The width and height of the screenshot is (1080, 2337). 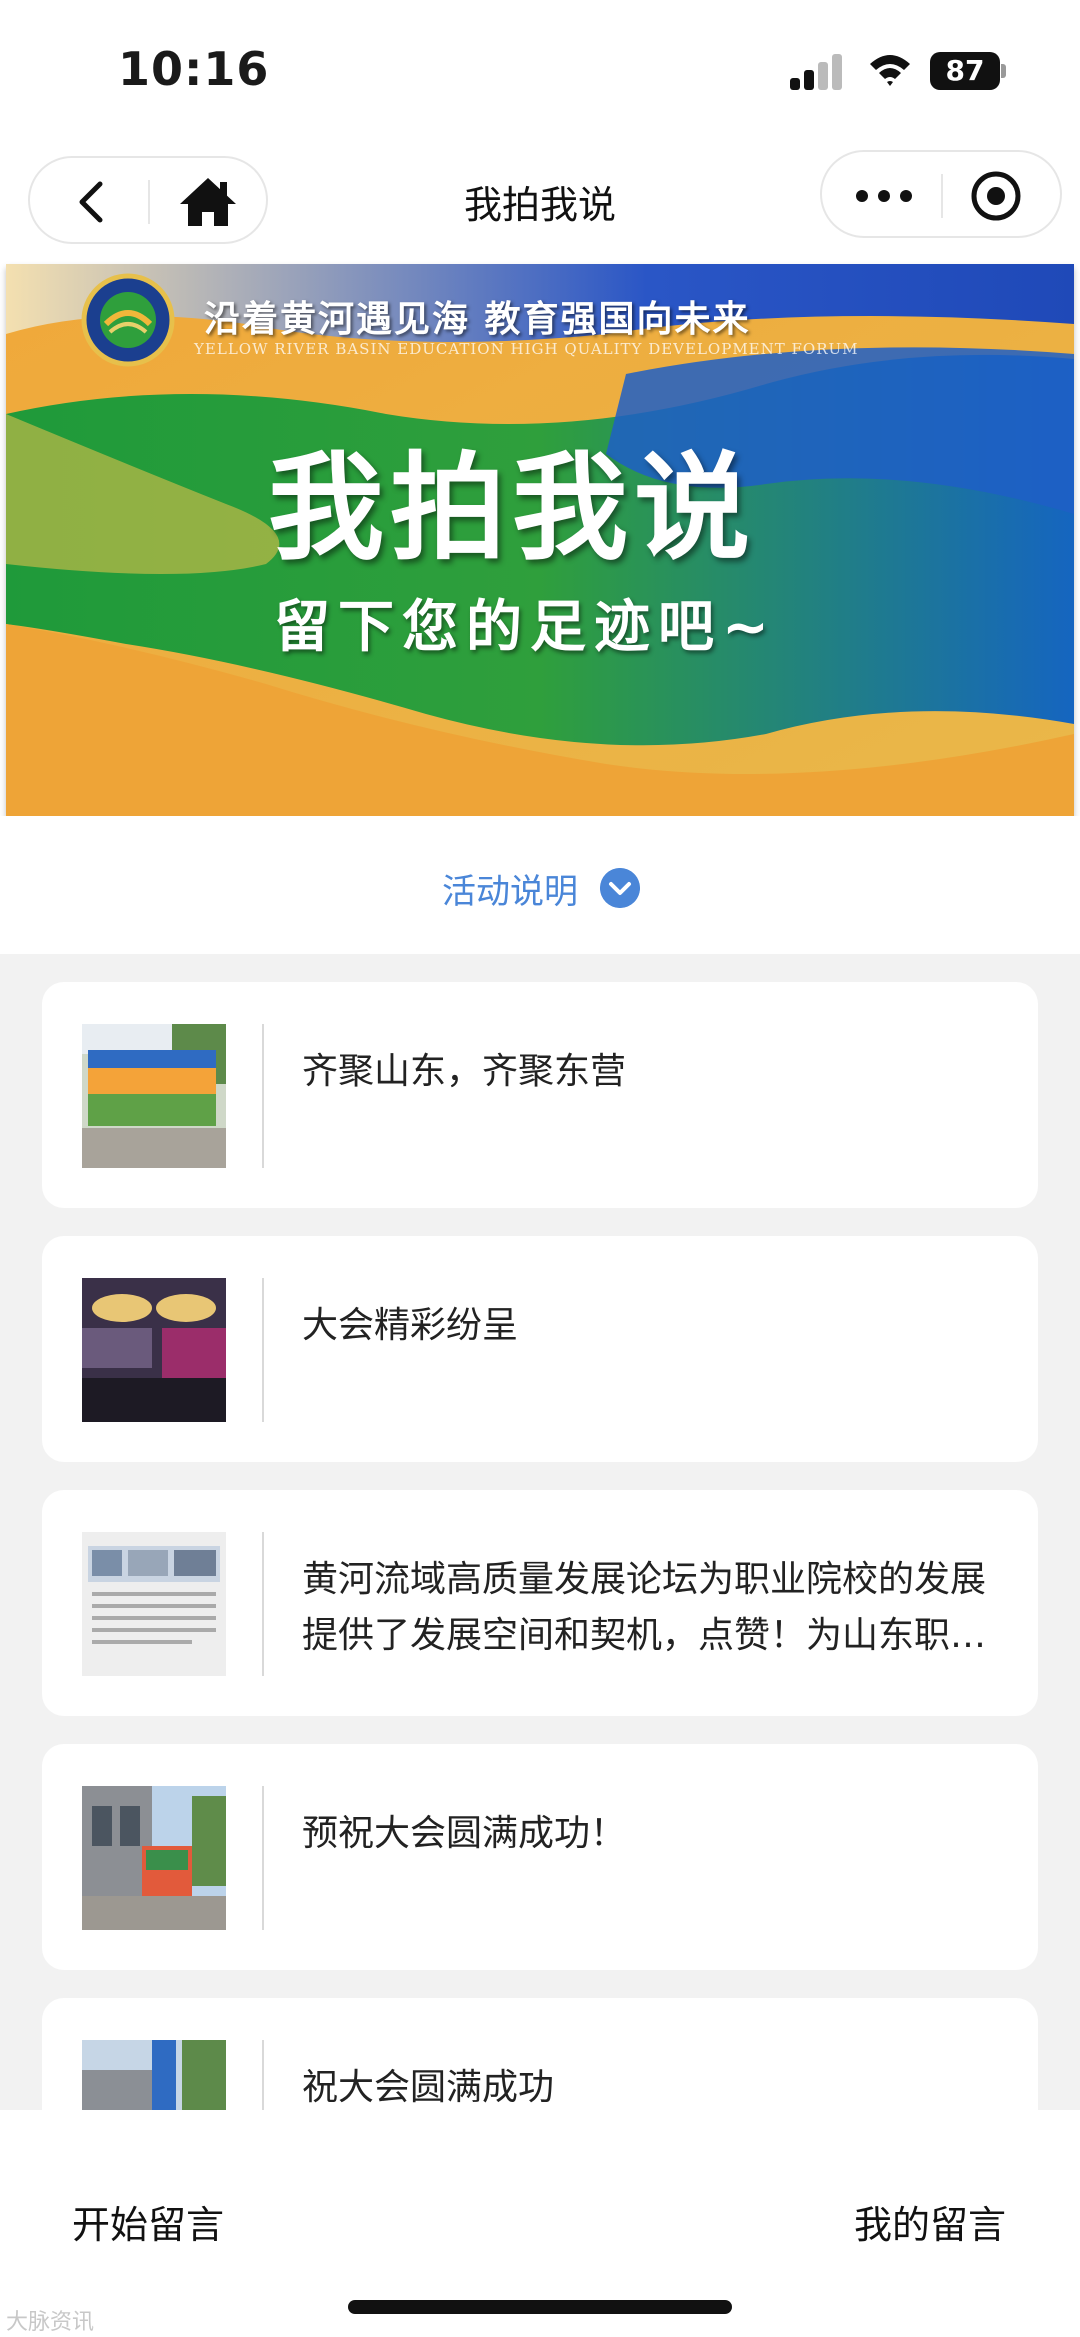 I want to click on nav-capsule-left, so click(x=148, y=200).